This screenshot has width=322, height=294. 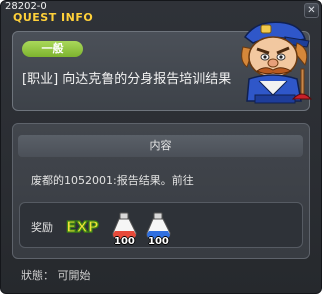 I want to click on close-button: ✕, so click(x=311, y=10).